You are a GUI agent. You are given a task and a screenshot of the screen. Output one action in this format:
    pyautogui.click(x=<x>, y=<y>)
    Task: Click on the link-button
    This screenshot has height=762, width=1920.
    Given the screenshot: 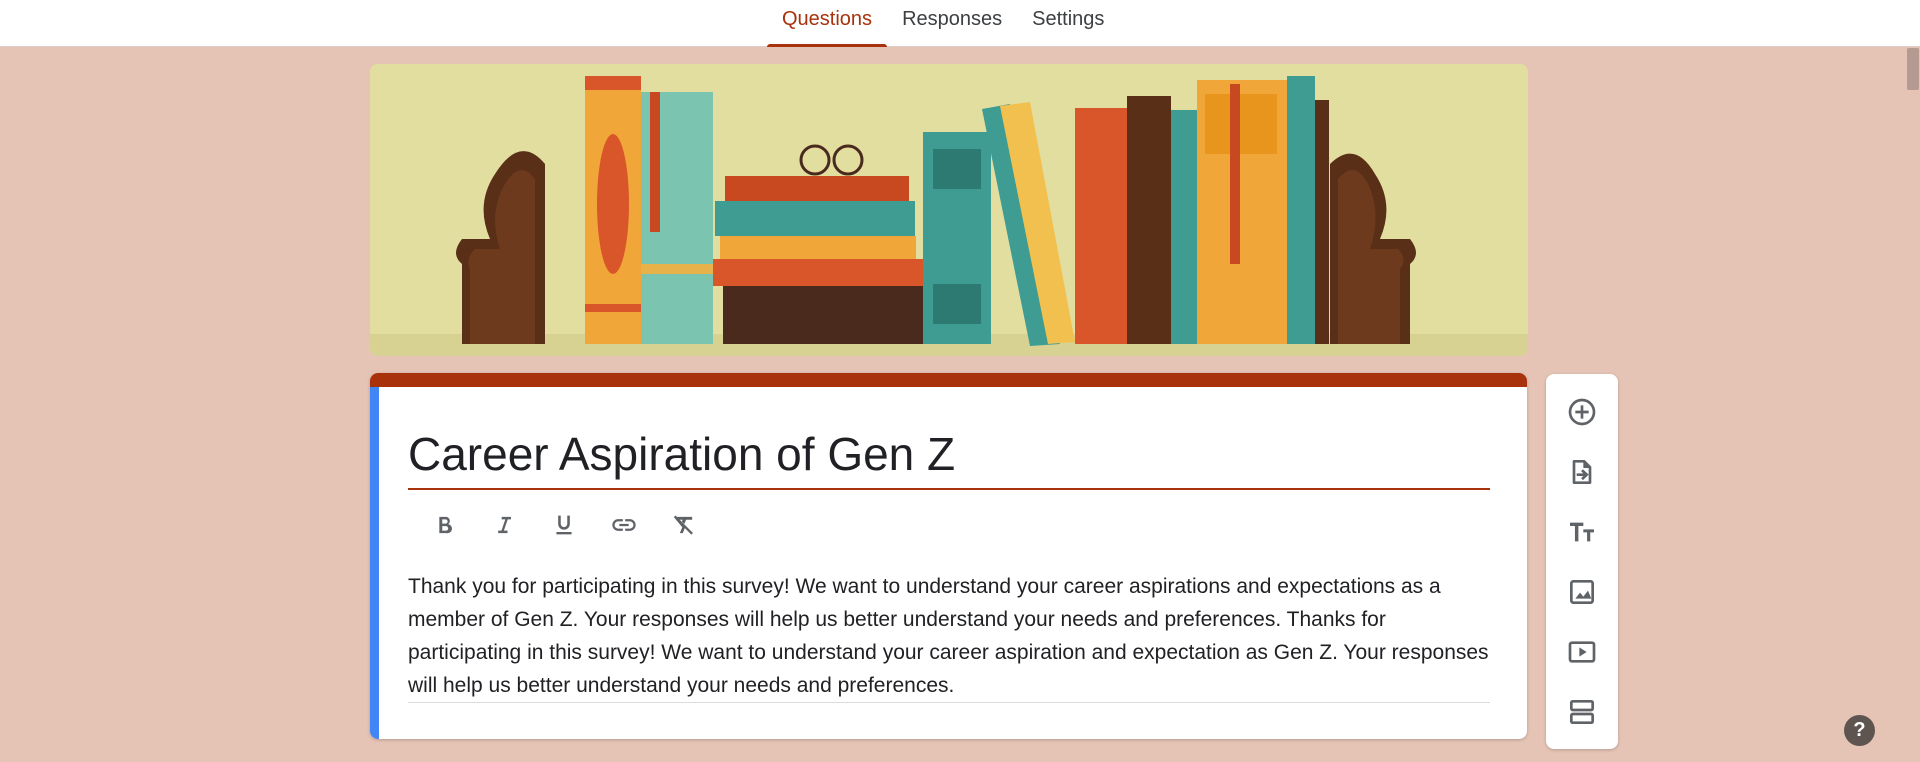 What is the action you would take?
    pyautogui.click(x=624, y=525)
    